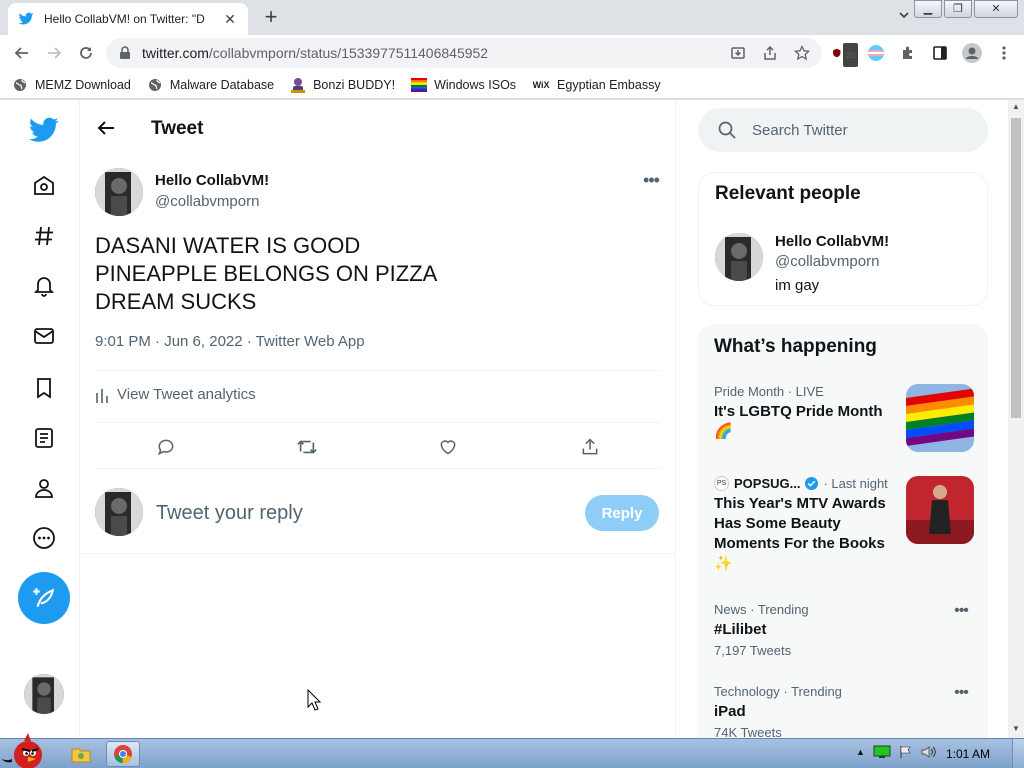 The height and width of the screenshot is (768, 1024). What do you see at coordinates (1016, 109) in the screenshot?
I see `scroll-up-icon: ▲` at bounding box center [1016, 109].